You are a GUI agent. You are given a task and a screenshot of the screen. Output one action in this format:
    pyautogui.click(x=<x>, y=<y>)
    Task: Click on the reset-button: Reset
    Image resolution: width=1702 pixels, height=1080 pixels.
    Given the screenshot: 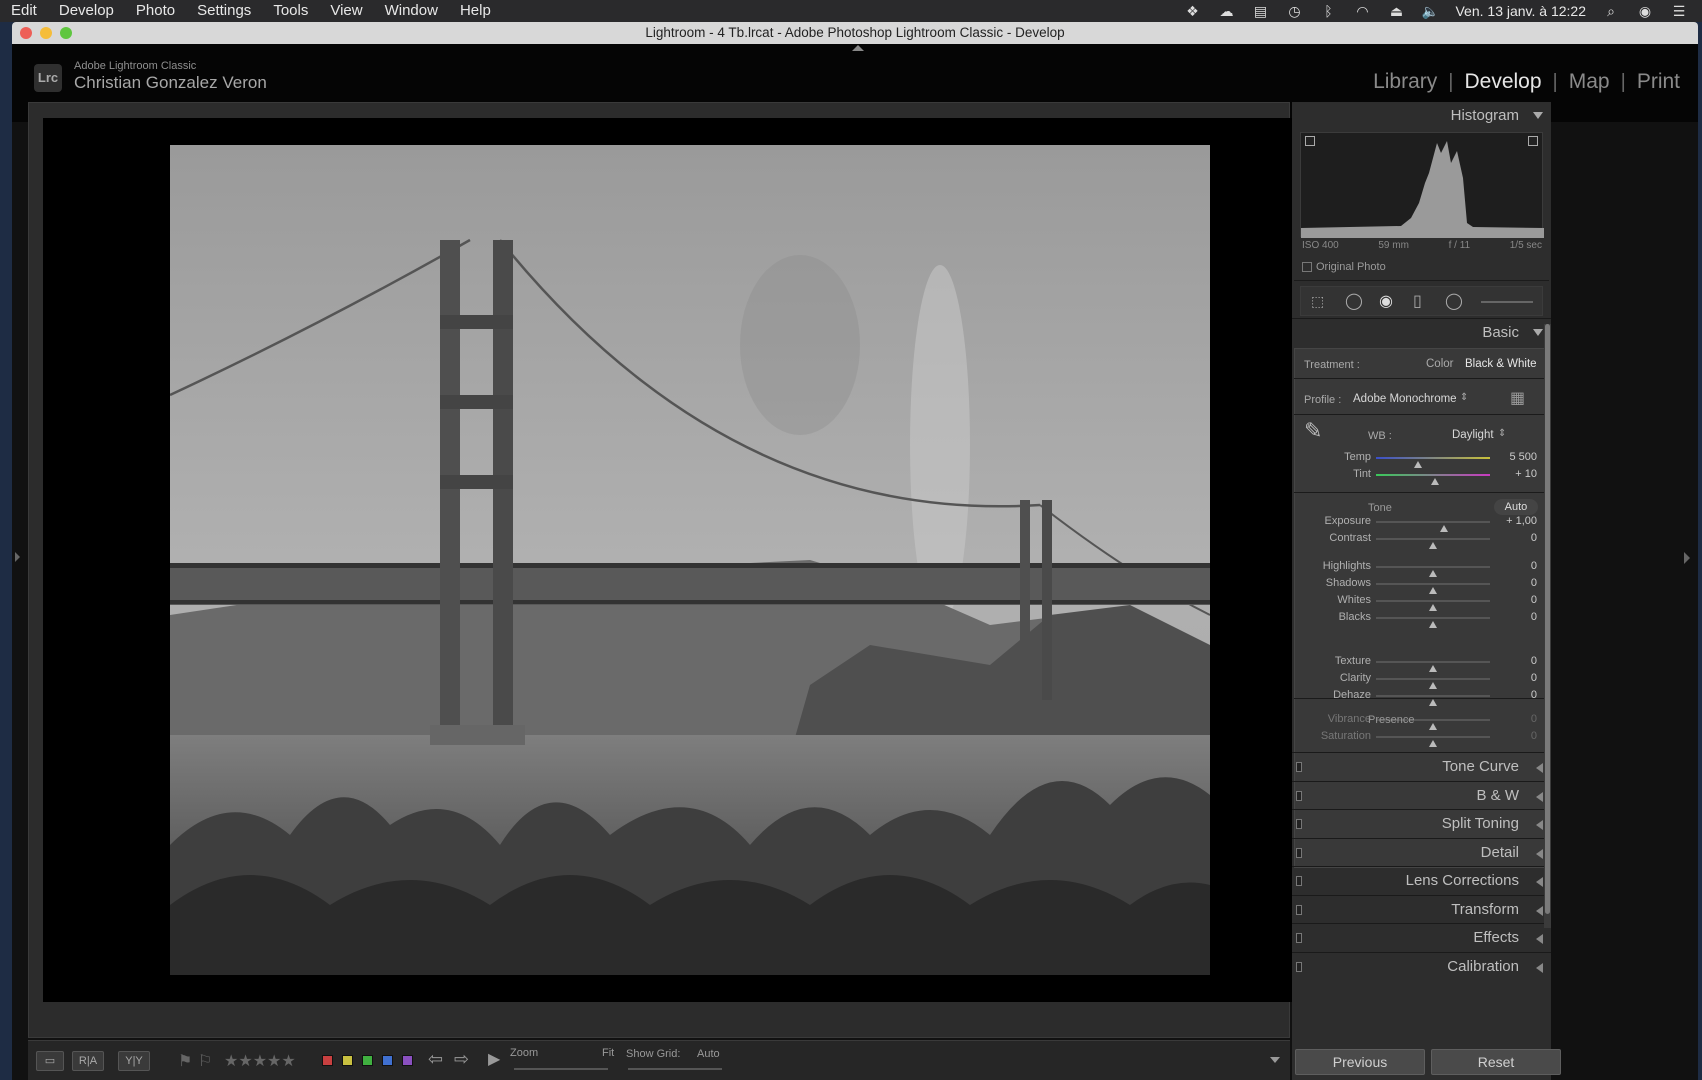 What is the action you would take?
    pyautogui.click(x=1496, y=1062)
    